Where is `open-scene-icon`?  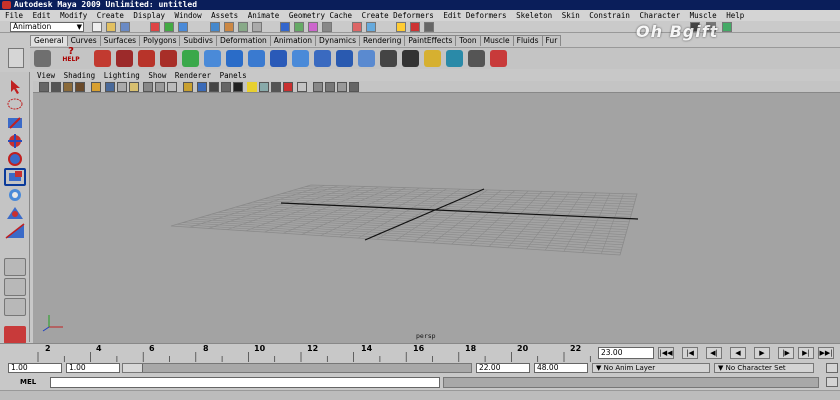 open-scene-icon is located at coordinates (111, 27).